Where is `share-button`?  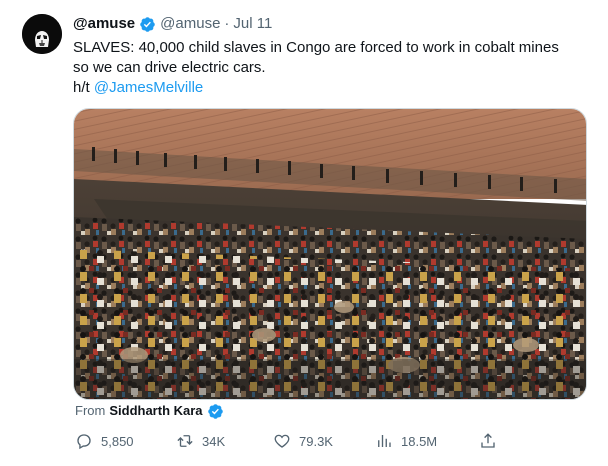
share-button is located at coordinates (488, 441).